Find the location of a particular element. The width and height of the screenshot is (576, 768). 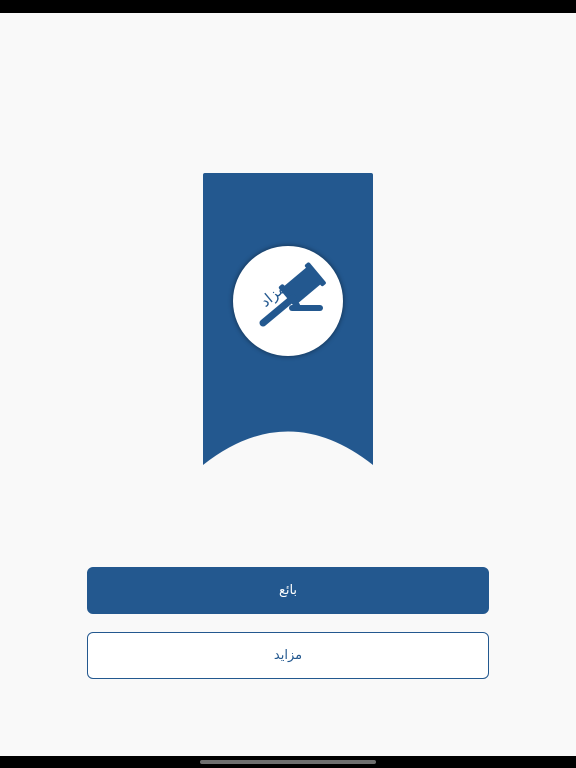

bidder-button-label: مزايد is located at coordinates (288, 655).